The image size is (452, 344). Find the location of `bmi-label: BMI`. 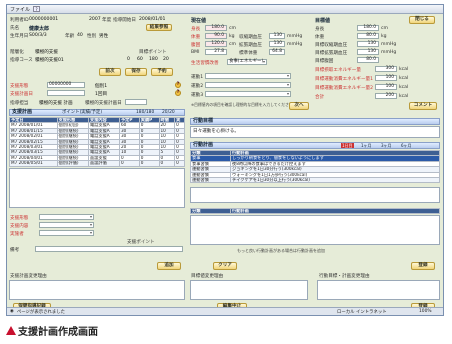

bmi-label: BMI is located at coordinates (195, 52).